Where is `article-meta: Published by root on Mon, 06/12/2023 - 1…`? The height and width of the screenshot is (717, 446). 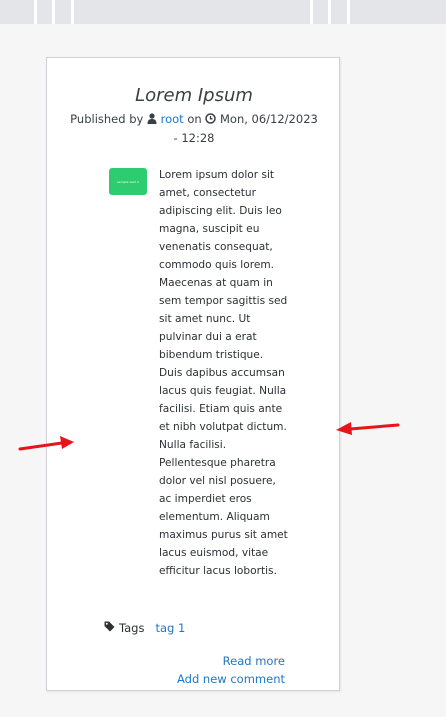
article-meta: Published by root on Mon, 06/12/2023 - 1… is located at coordinates (194, 128).